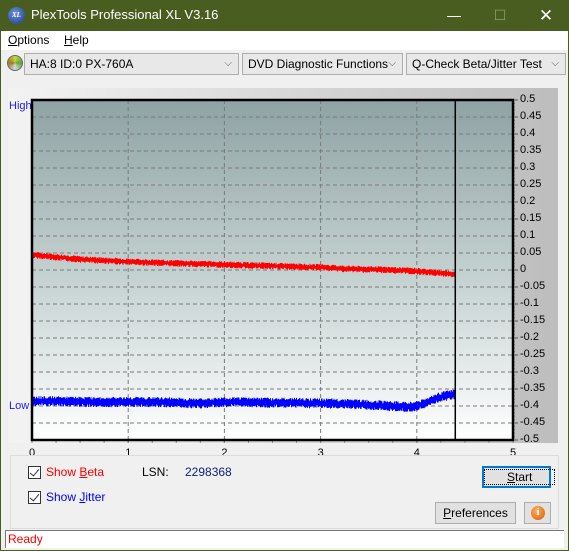 The width and height of the screenshot is (569, 551). I want to click on start-button: Start, so click(519, 477).